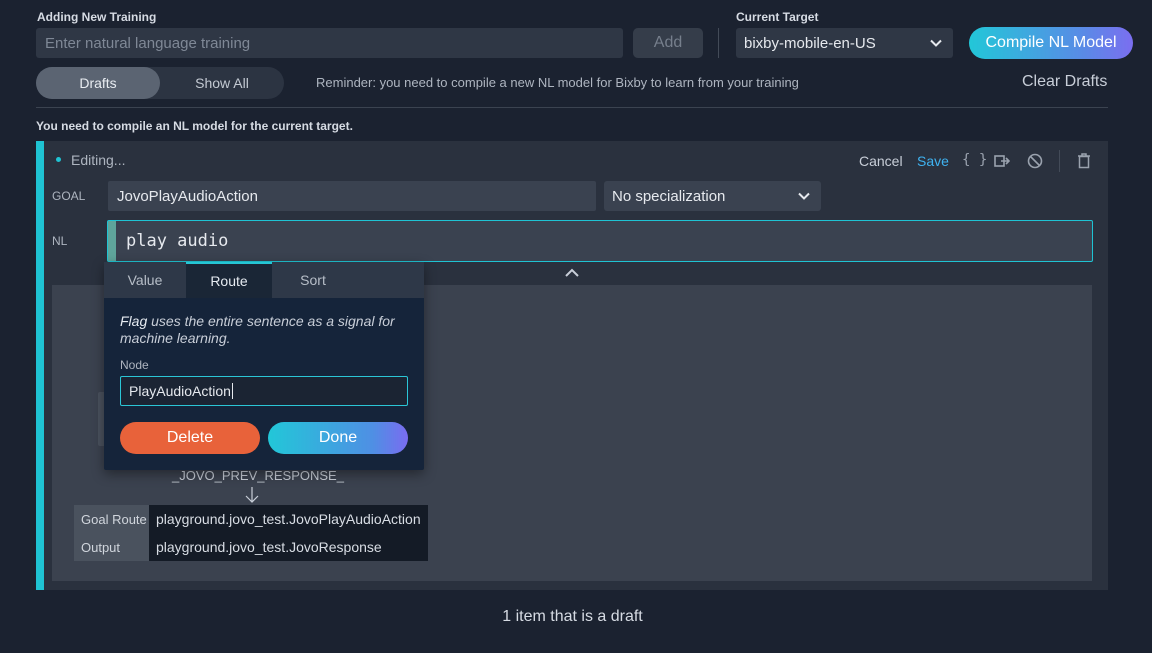  I want to click on table-value: playground.jovo_test.JovoResponse, so click(288, 547).